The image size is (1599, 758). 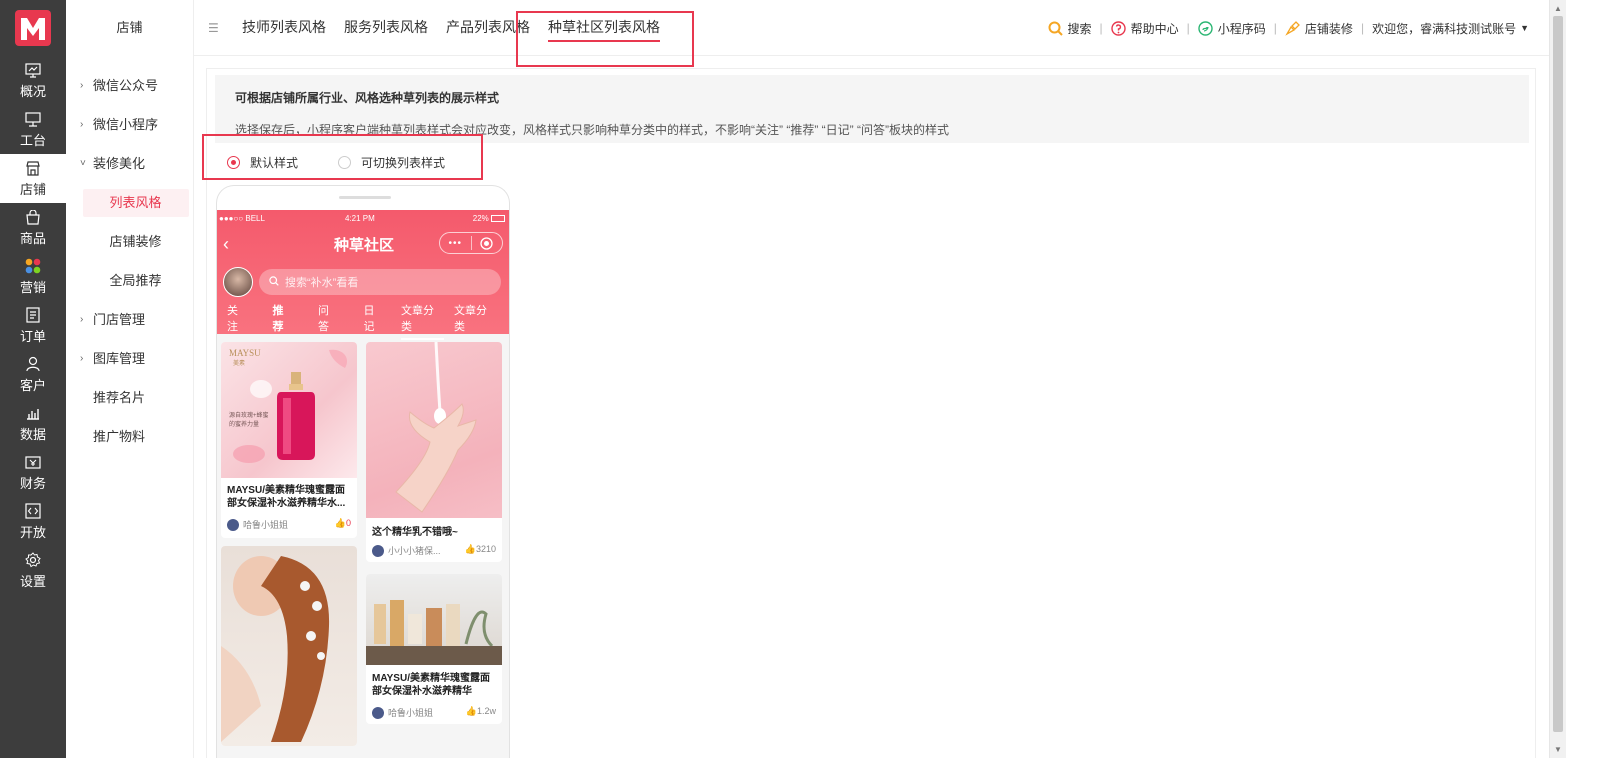 I want to click on phone-speaker, so click(x=365, y=197).